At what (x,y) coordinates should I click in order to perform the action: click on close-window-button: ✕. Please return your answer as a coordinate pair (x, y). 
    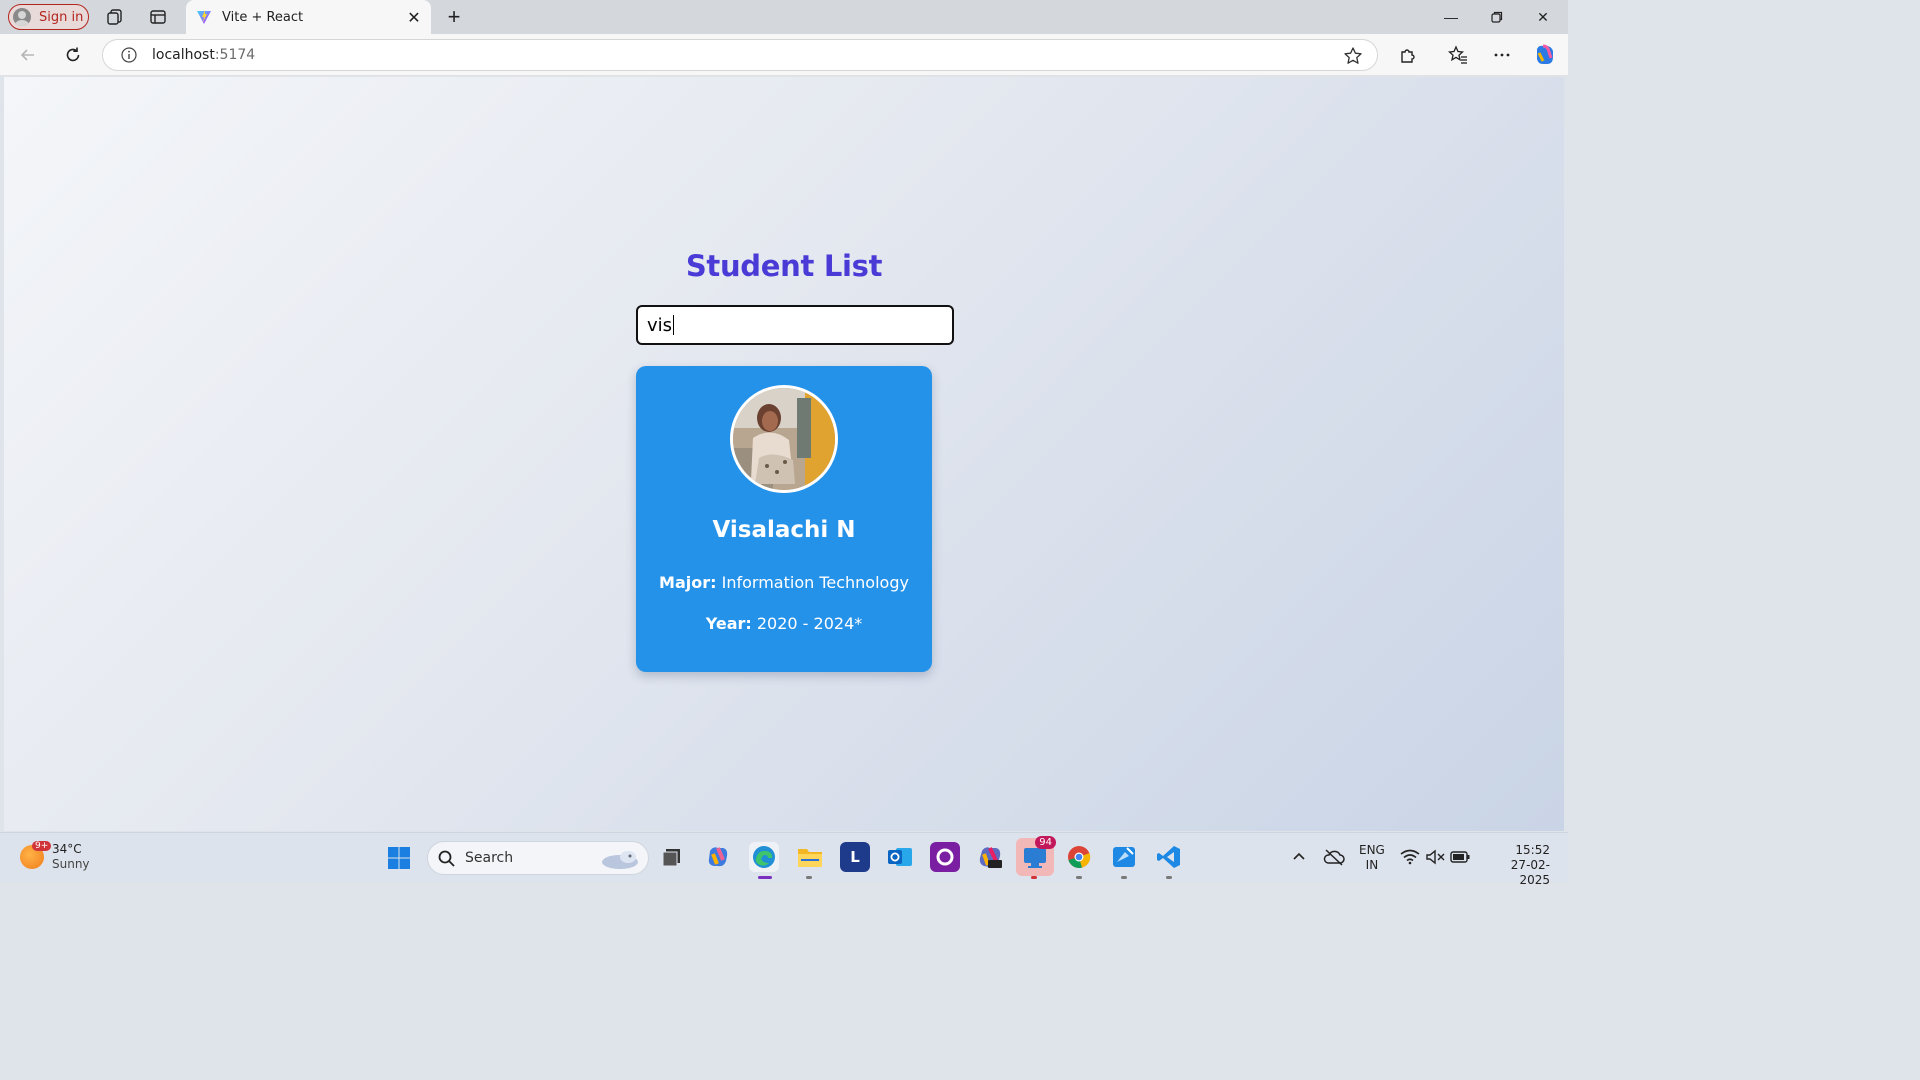
    Looking at the image, I should click on (1543, 17).